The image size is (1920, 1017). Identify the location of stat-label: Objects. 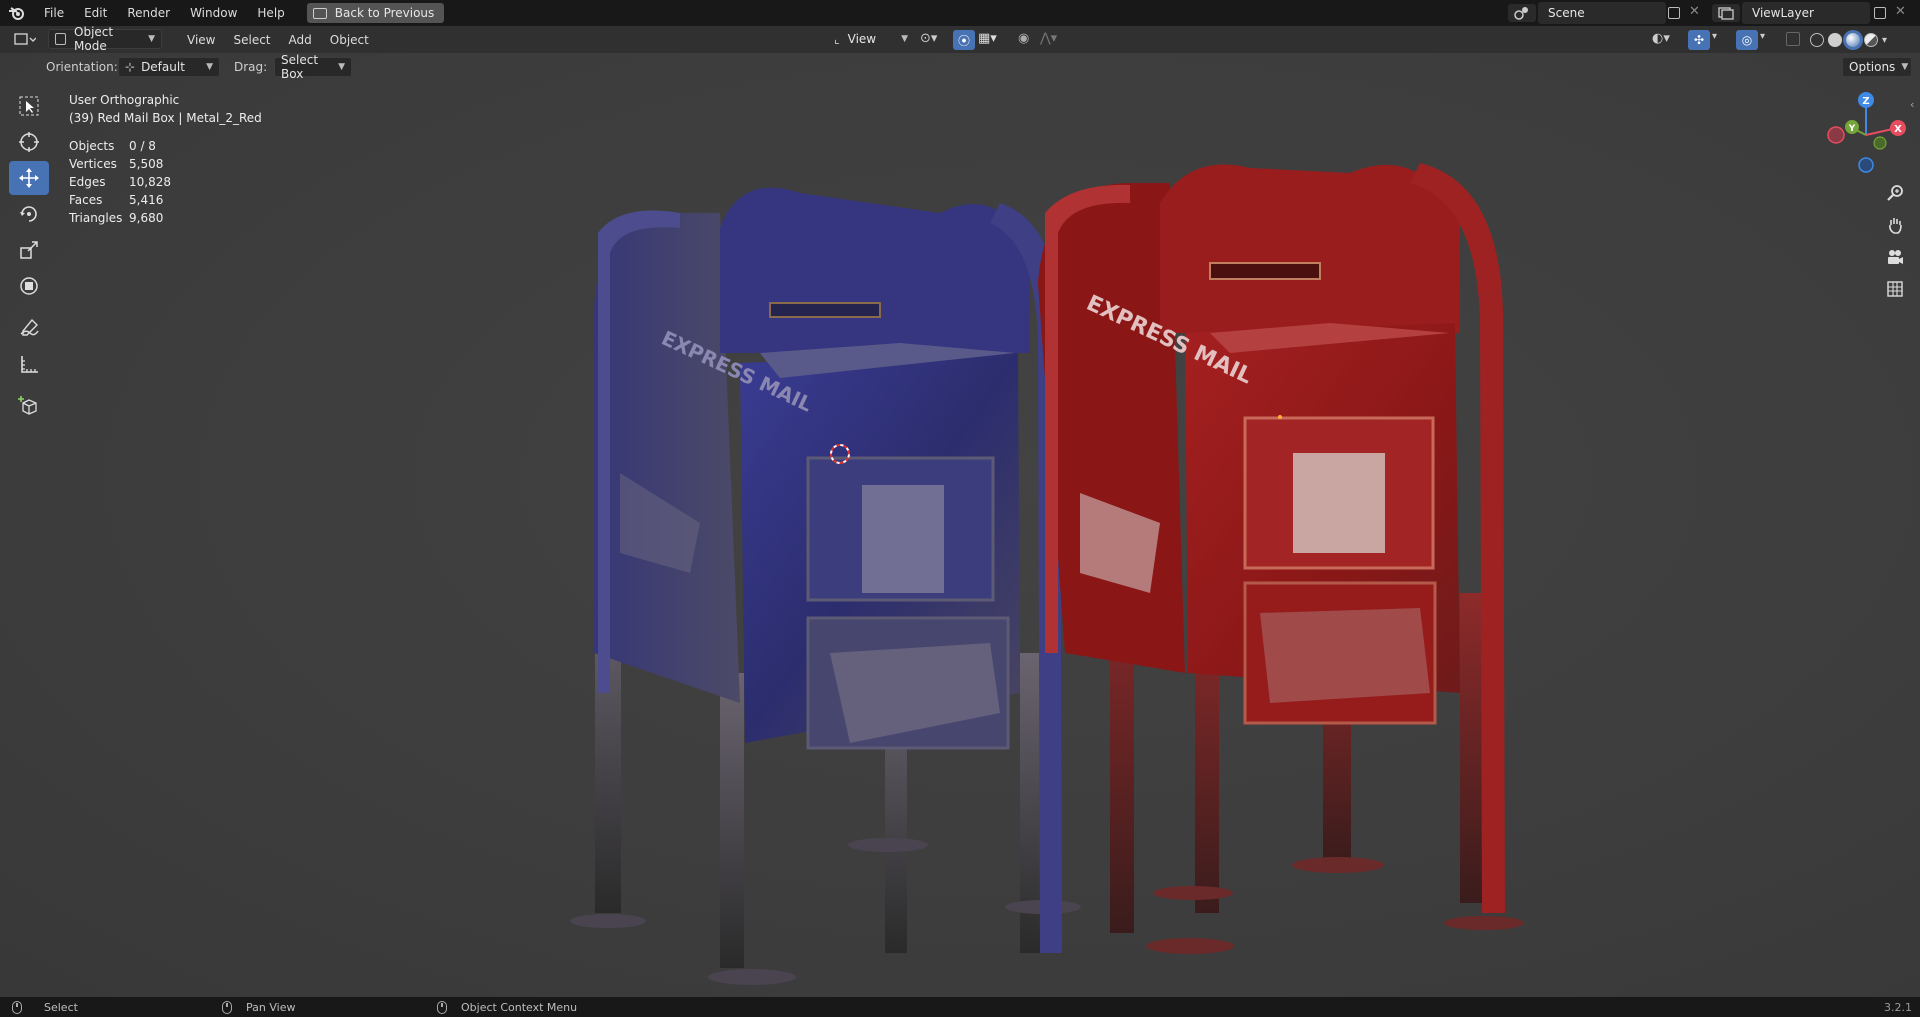
(92, 146).